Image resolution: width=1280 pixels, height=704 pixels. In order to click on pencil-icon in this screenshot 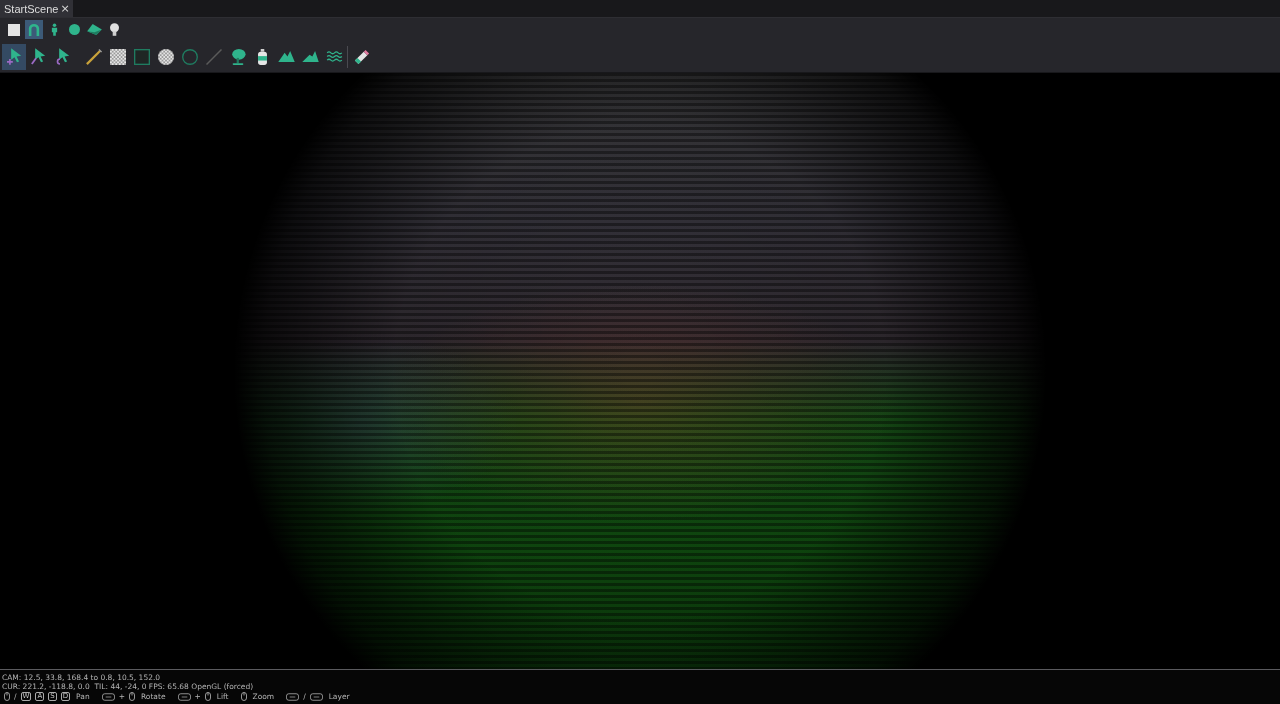, I will do `click(94, 56)`.